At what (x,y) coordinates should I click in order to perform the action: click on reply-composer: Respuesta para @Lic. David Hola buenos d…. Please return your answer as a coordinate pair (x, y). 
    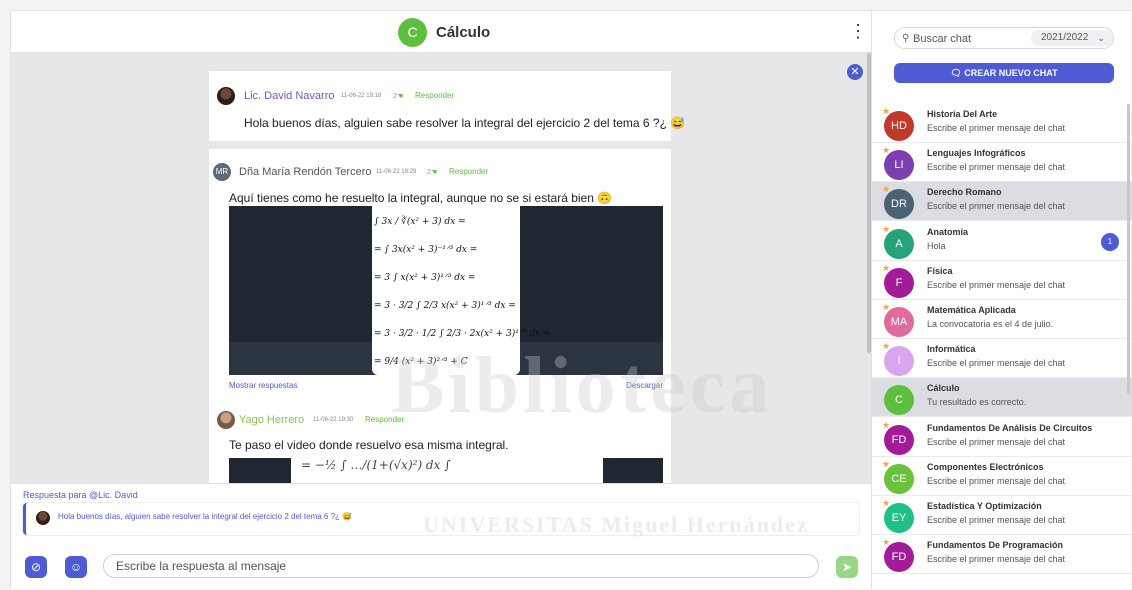
    Looking at the image, I should click on (441, 536).